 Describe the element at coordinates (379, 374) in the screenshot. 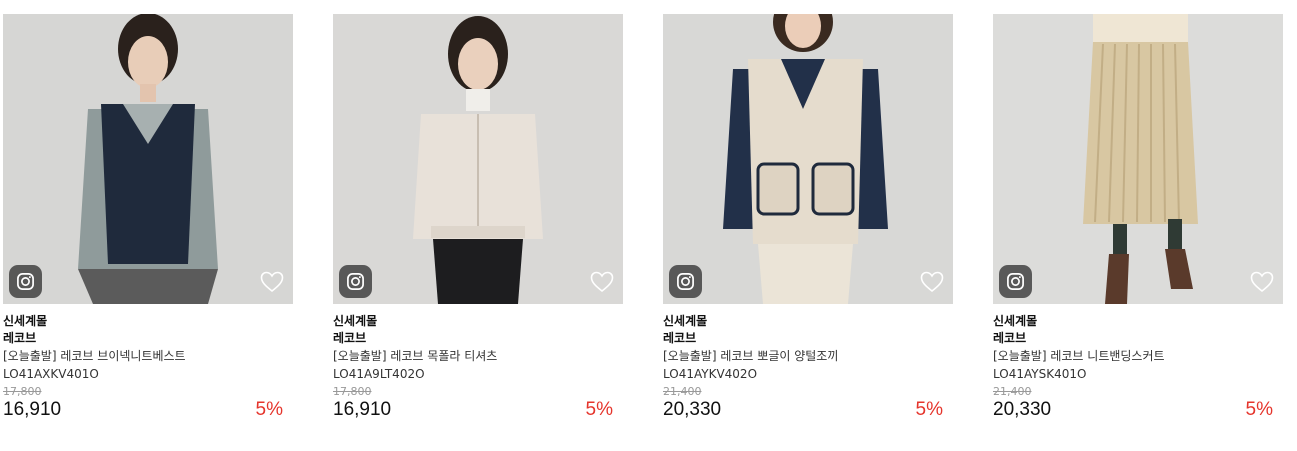

I see `product-code: LO41A9LT402O` at that location.